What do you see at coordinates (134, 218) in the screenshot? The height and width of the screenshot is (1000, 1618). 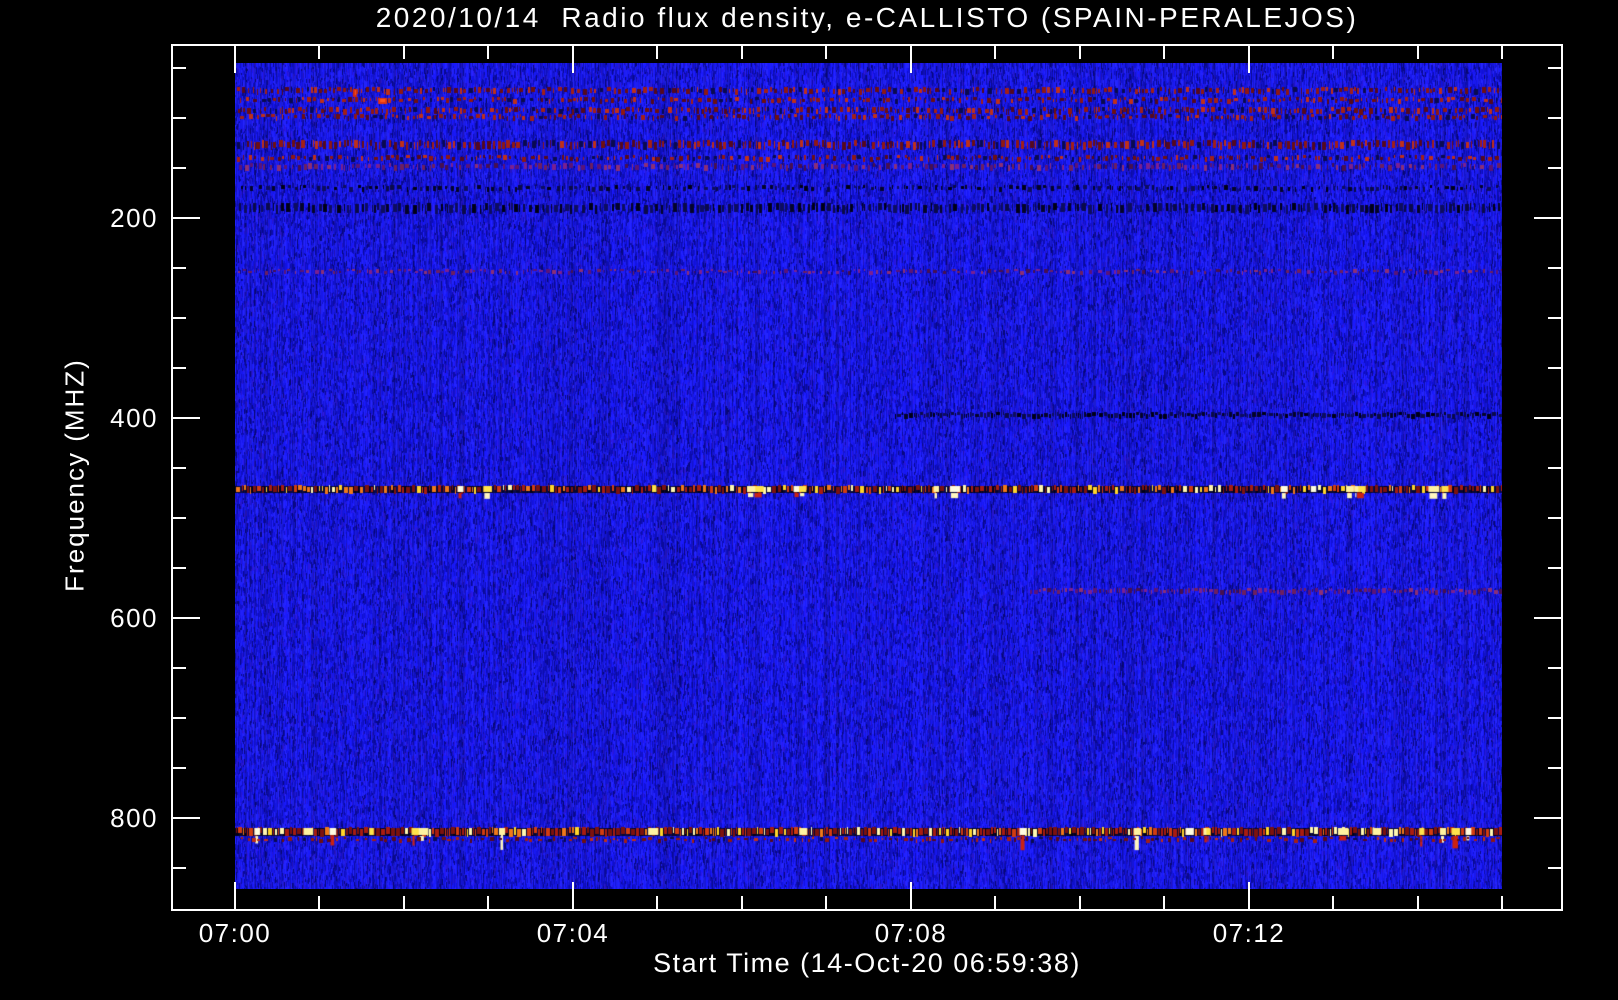 I see `y-tick-label: 200` at bounding box center [134, 218].